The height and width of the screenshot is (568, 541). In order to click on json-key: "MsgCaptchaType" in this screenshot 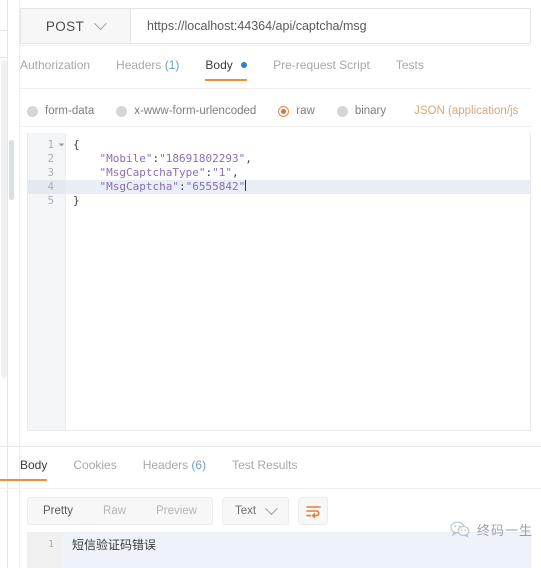, I will do `click(152, 172)`.